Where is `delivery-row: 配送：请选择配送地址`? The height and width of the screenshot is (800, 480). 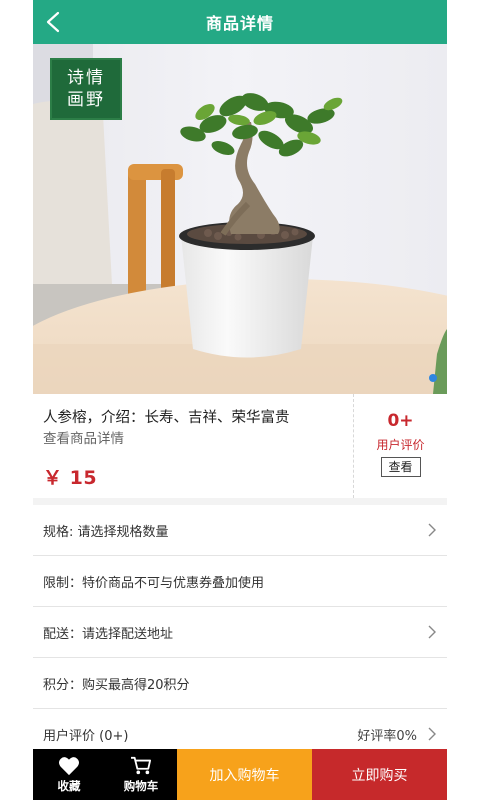 delivery-row: 配送：请选择配送地址 is located at coordinates (240, 632).